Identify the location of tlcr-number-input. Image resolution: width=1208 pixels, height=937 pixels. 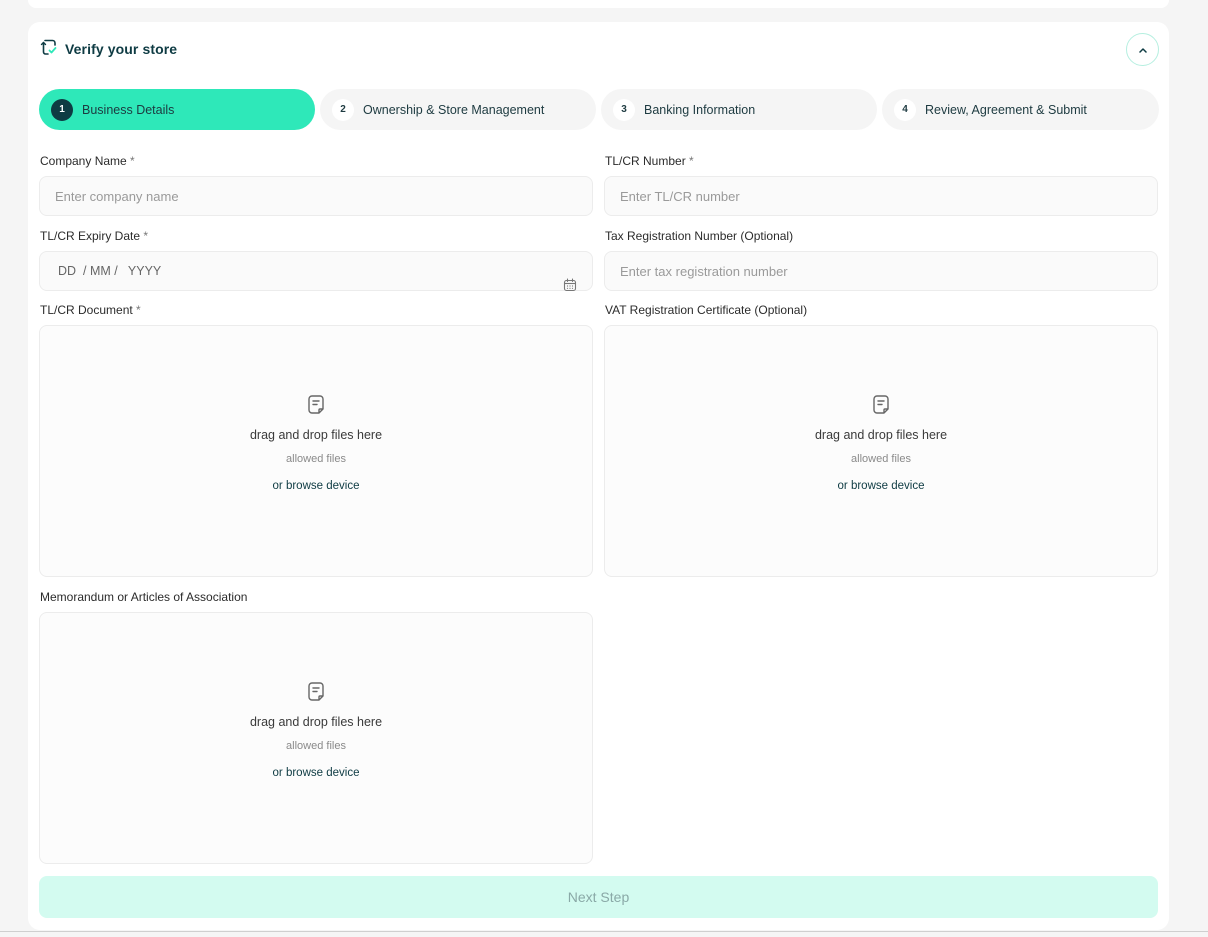
(881, 196).